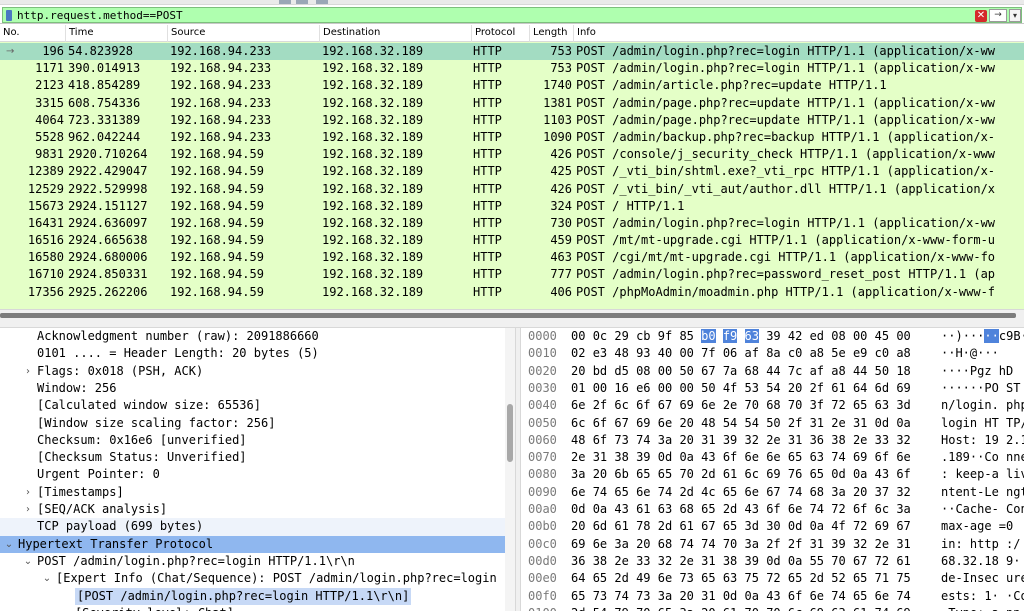 The height and width of the screenshot is (611, 1024). What do you see at coordinates (982, 608) in the screenshot?
I see `ascii-bytes: -Type: a pp.` at bounding box center [982, 608].